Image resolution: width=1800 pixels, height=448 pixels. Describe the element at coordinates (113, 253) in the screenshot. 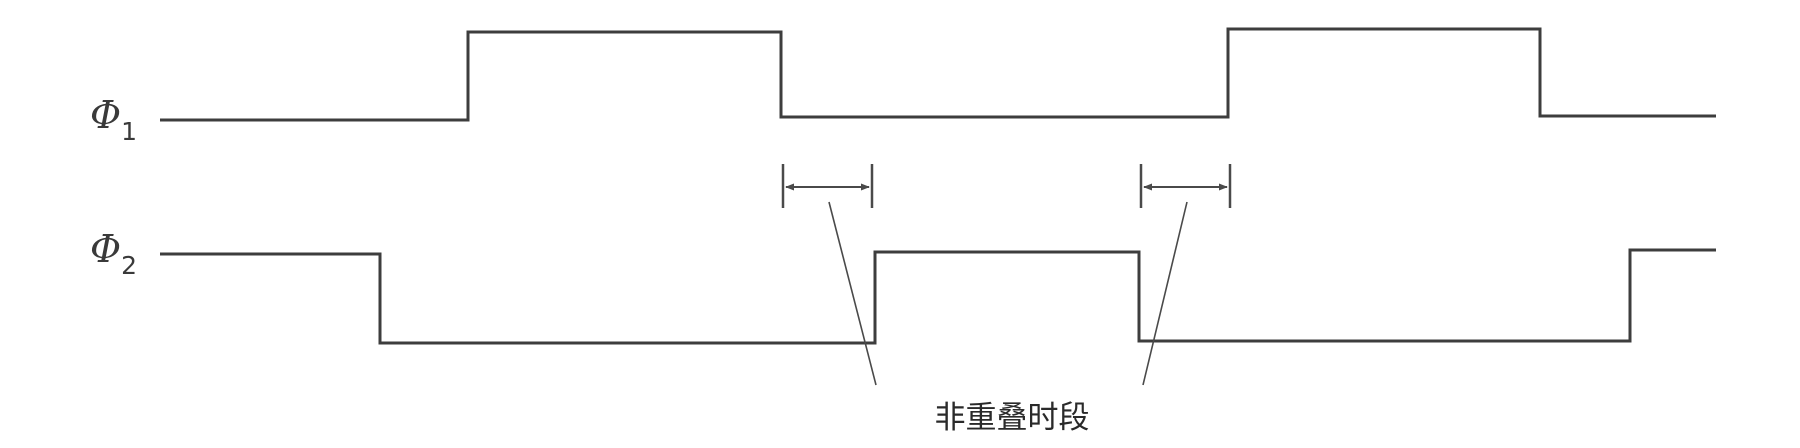

I see `phi2-label: Φ2` at that location.